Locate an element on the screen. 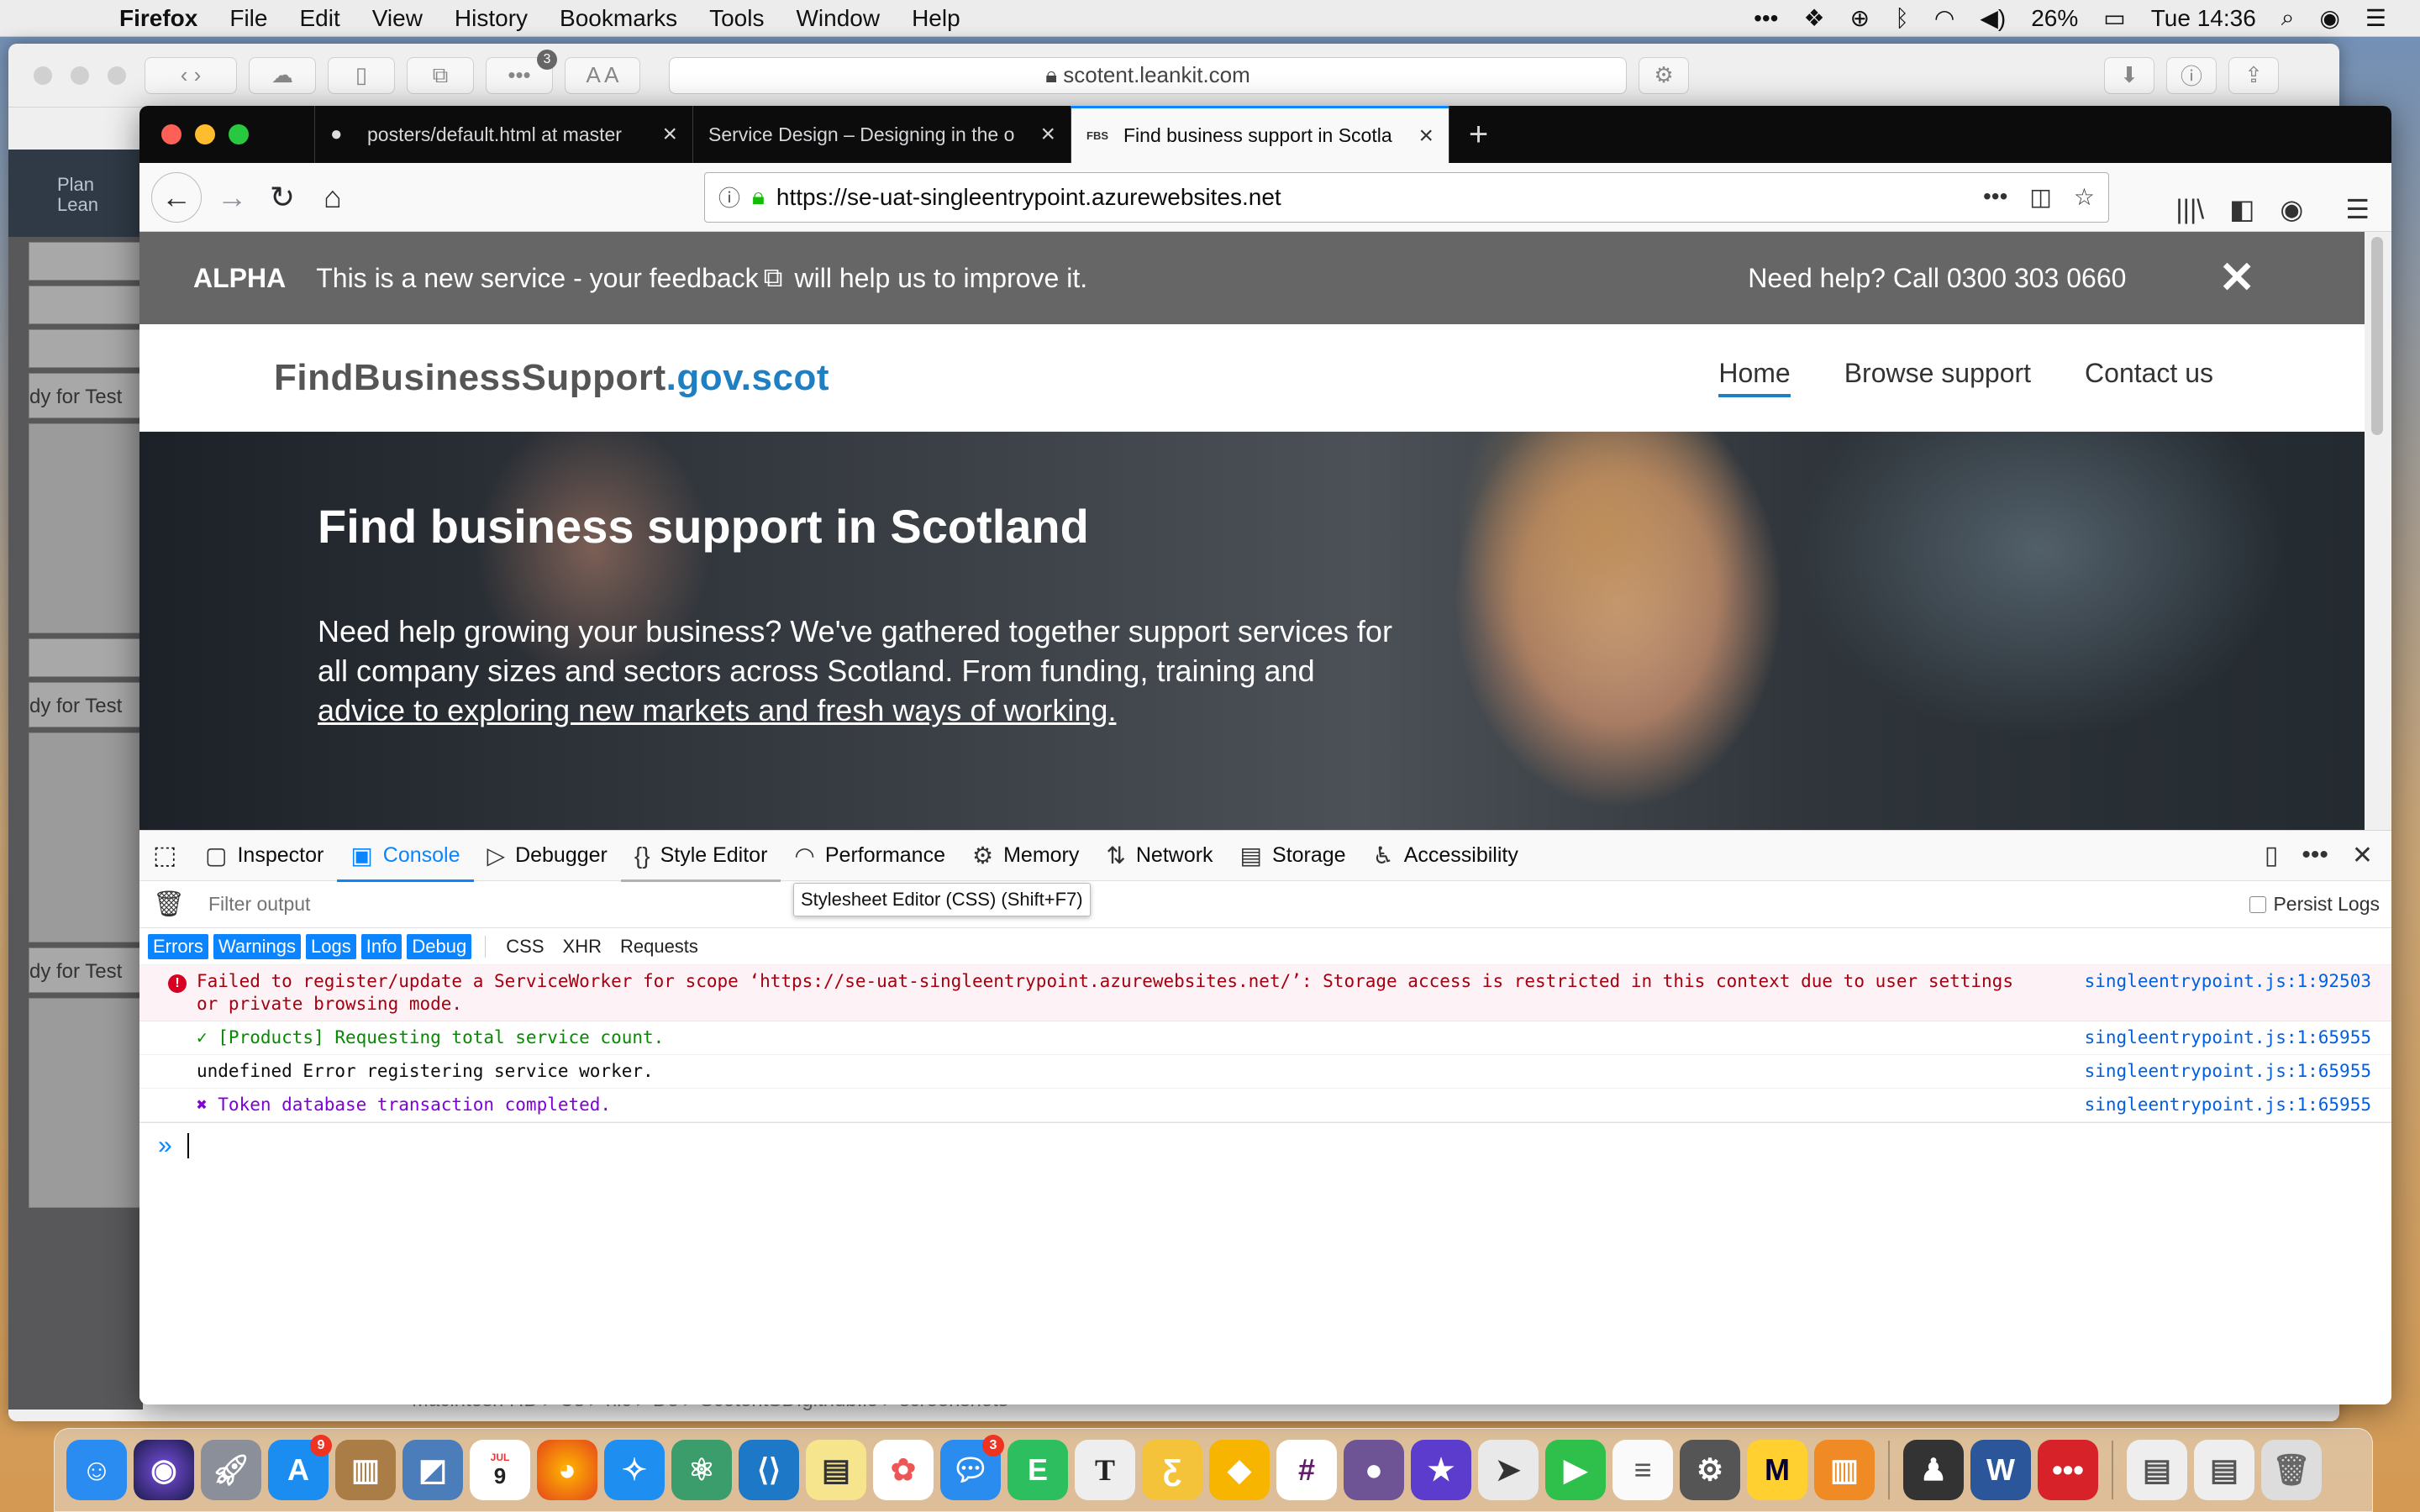 This screenshot has width=2420, height=1512. clear-console-icon: 🗑︎ is located at coordinates (168, 904).